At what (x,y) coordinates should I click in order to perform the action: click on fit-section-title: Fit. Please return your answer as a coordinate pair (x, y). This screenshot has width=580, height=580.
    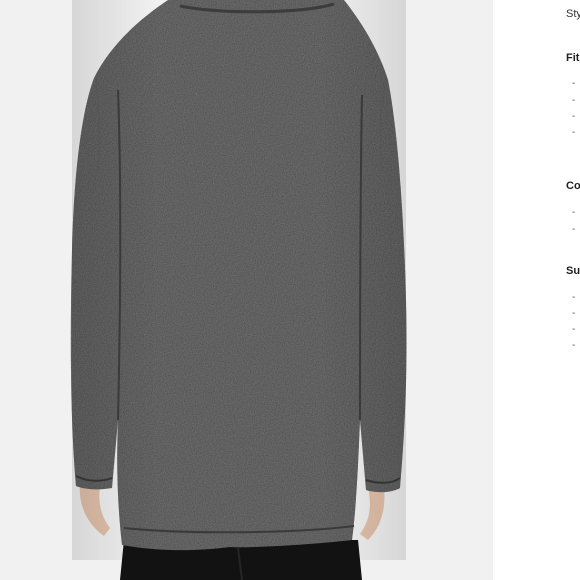
    Looking at the image, I should click on (573, 58).